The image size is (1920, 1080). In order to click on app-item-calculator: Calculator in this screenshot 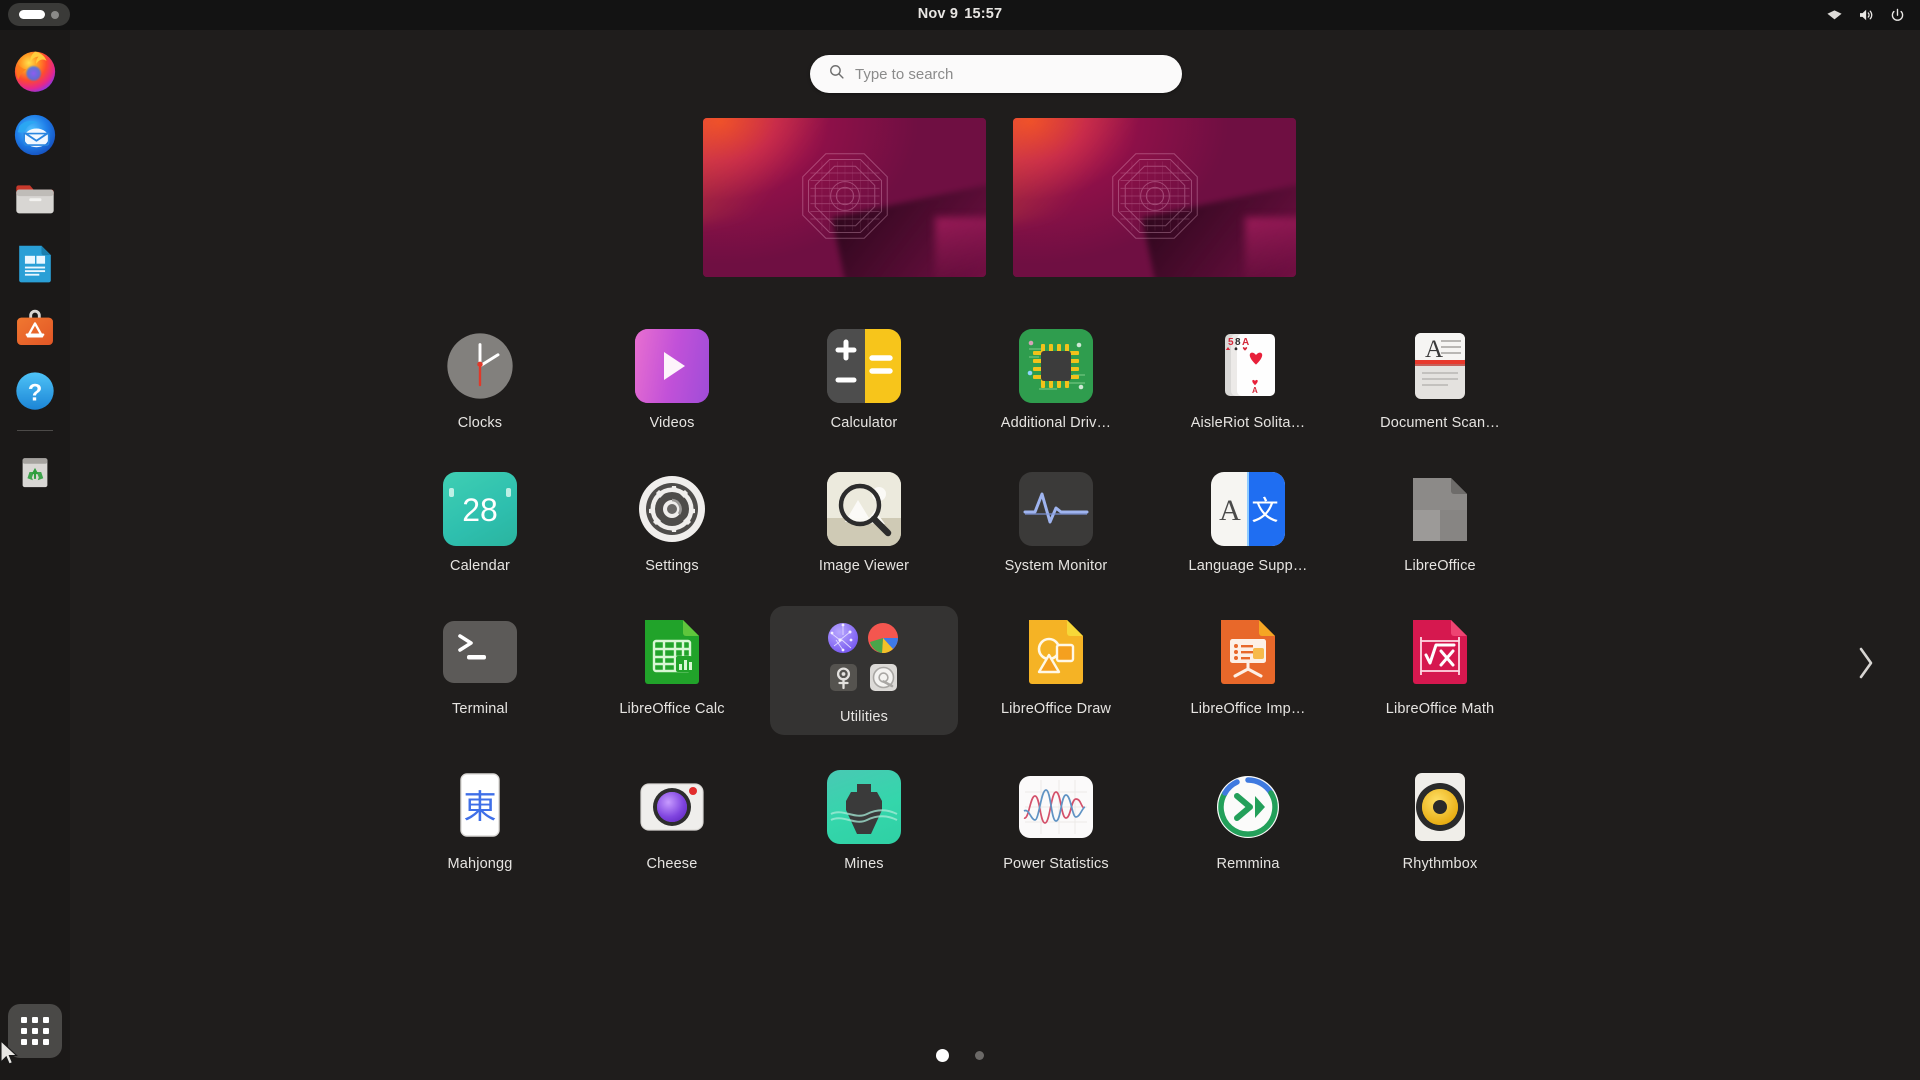, I will do `click(864, 378)`.